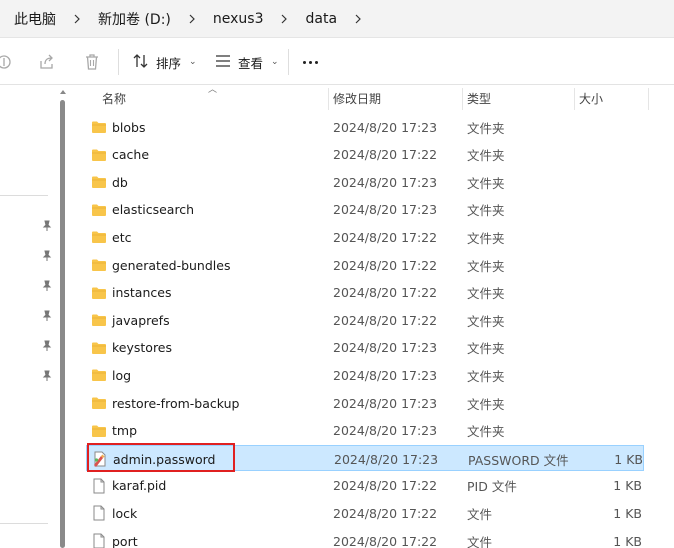 This screenshot has width=674, height=548. What do you see at coordinates (365, 486) in the screenshot?
I see `list-item: karaf.pid 2024/8/20 17:22 PID 文件 1 KB` at bounding box center [365, 486].